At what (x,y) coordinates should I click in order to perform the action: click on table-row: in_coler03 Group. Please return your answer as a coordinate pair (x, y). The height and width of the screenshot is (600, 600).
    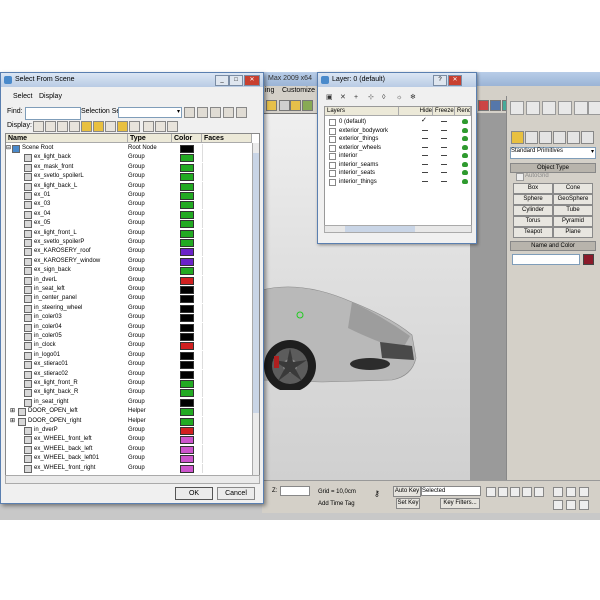
    Looking at the image, I should click on (132, 318).